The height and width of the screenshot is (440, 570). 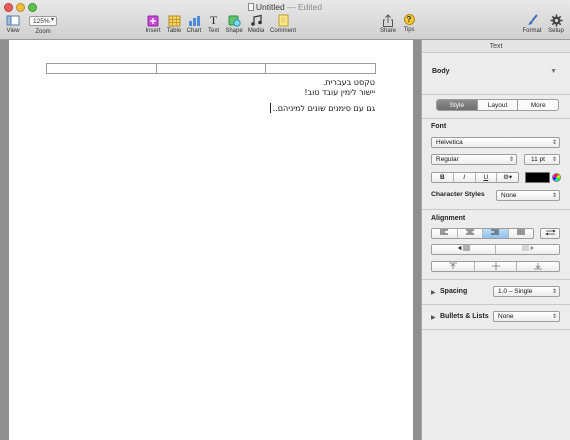 I want to click on text-direction-button, so click(x=550, y=233).